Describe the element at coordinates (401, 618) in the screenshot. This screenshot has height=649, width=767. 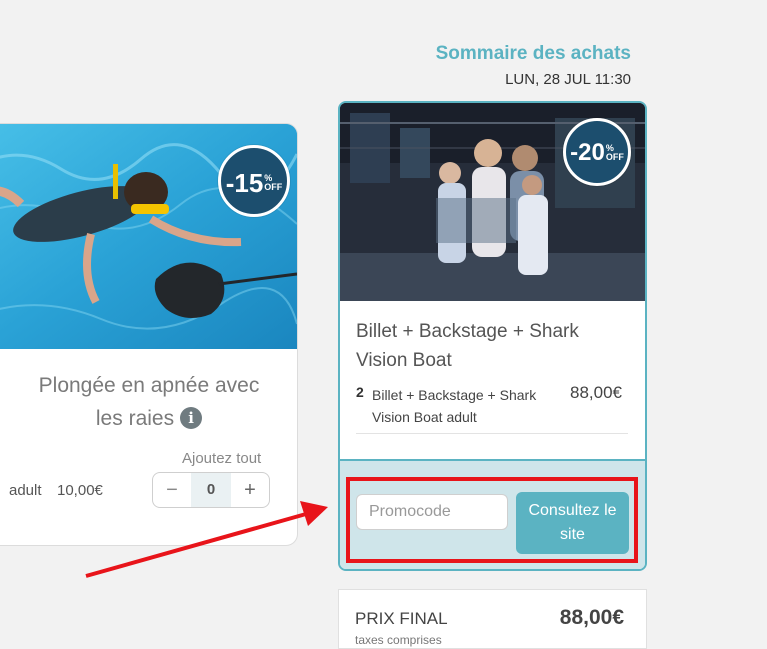
I see `final-price-label: PRIX FINAL` at that location.